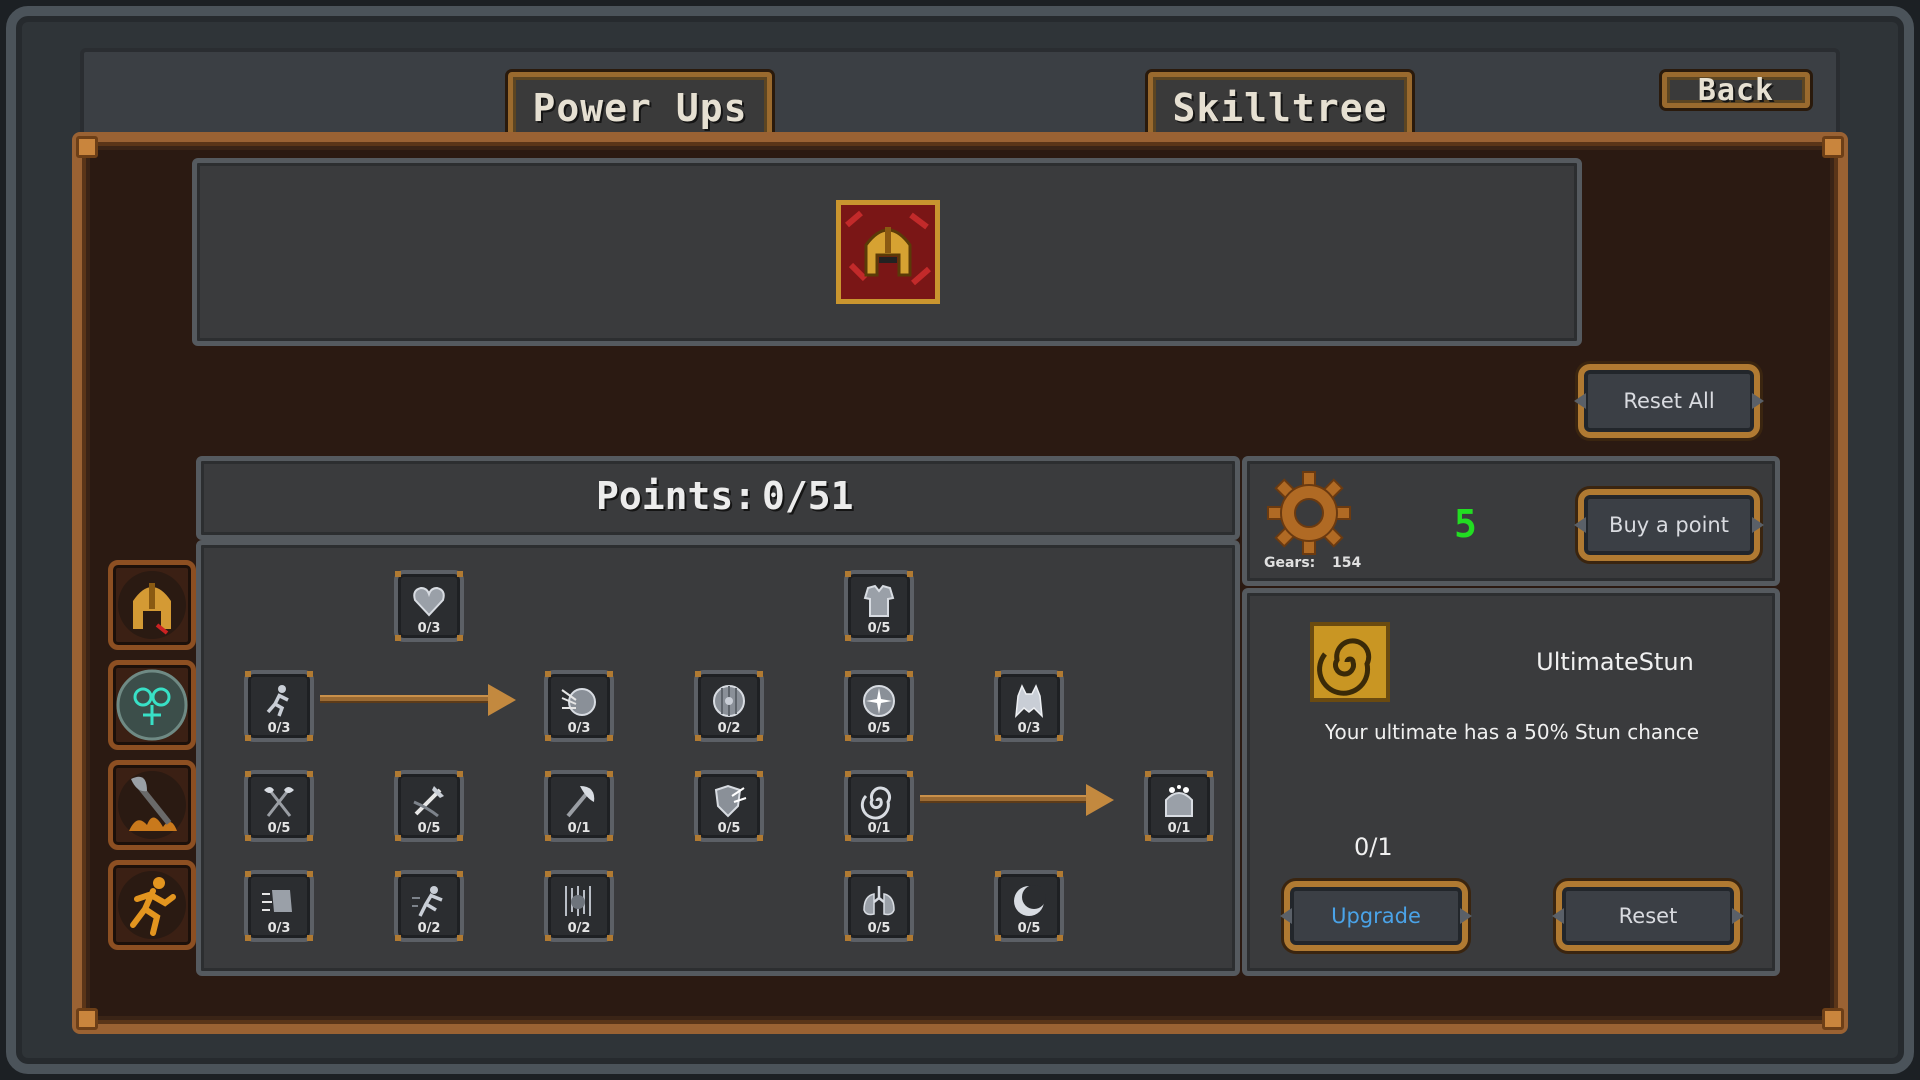  Describe the element at coordinates (1648, 916) in the screenshot. I see `reset-button: Reset` at that location.